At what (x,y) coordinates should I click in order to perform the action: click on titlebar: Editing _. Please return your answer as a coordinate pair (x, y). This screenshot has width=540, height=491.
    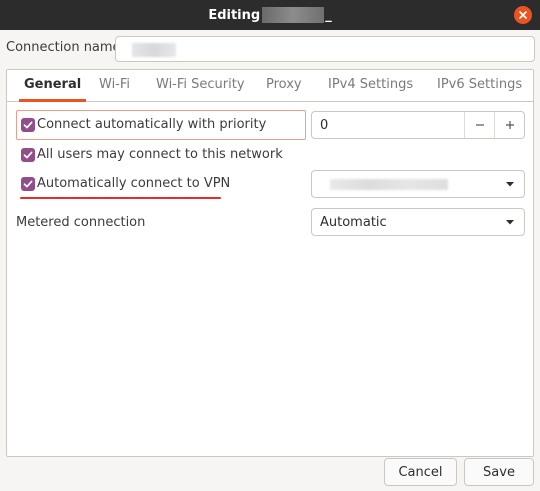
    Looking at the image, I should click on (270, 15).